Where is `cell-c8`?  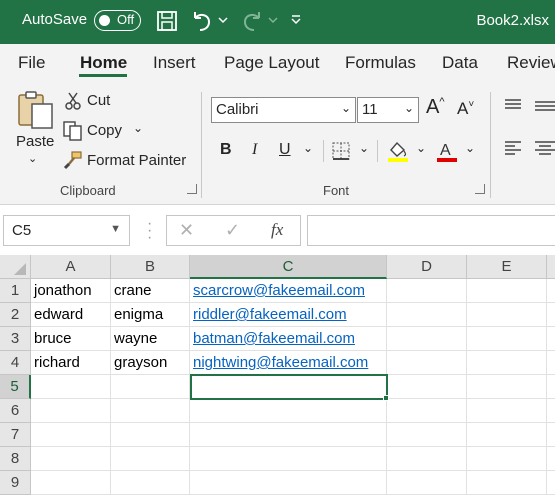 cell-c8 is located at coordinates (288, 459).